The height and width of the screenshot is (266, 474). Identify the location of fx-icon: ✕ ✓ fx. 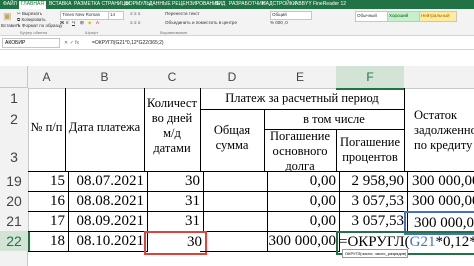
(71, 43).